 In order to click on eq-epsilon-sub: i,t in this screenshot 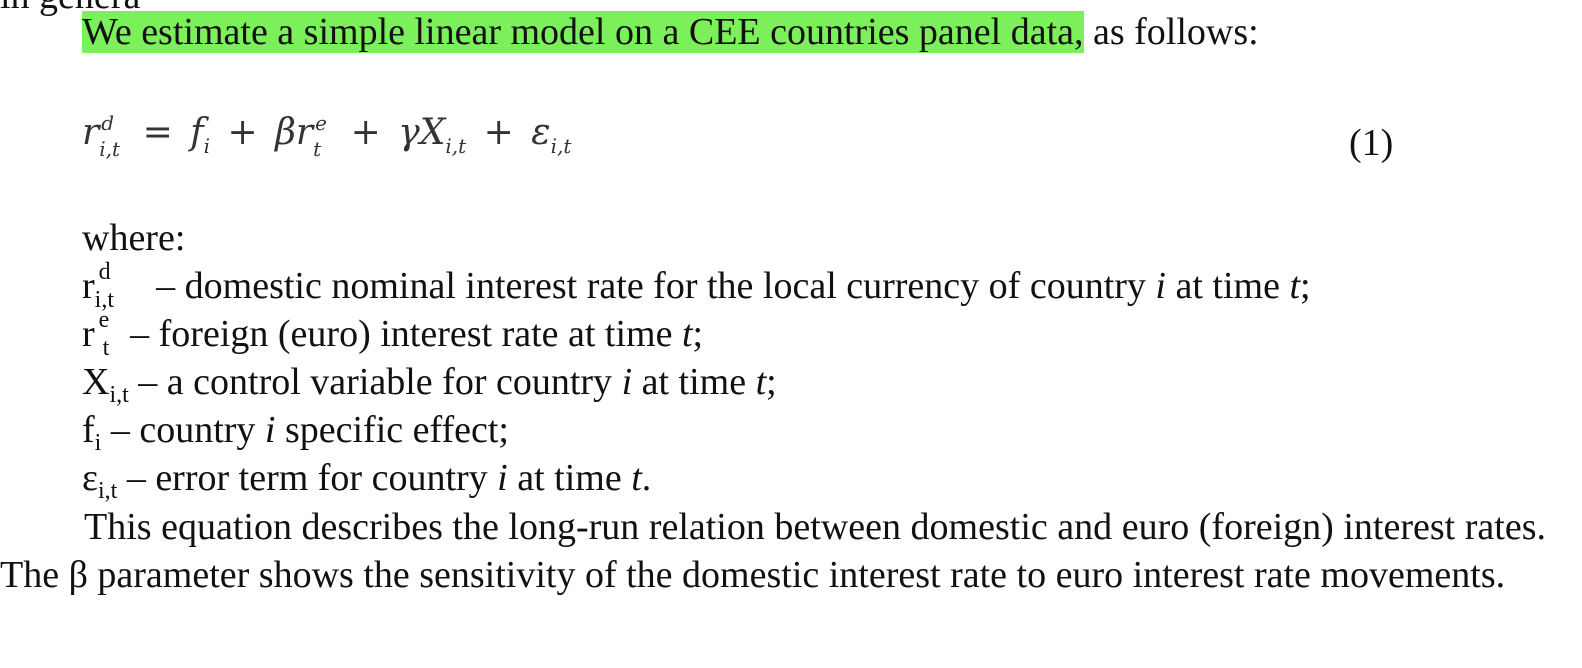, I will do `click(561, 146)`.